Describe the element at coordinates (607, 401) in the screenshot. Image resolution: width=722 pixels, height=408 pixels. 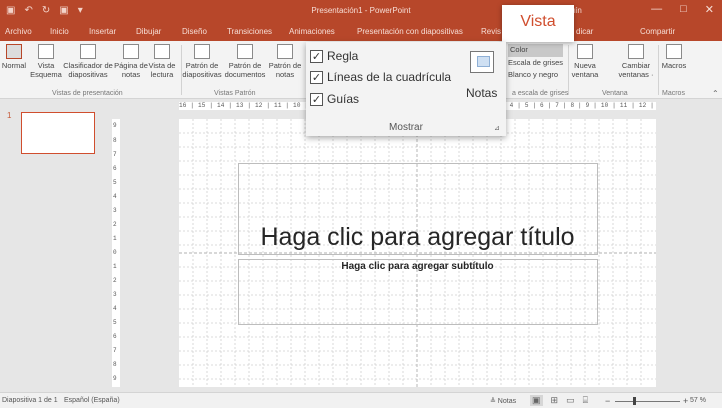
I see `zoom-out-icon: −` at that location.